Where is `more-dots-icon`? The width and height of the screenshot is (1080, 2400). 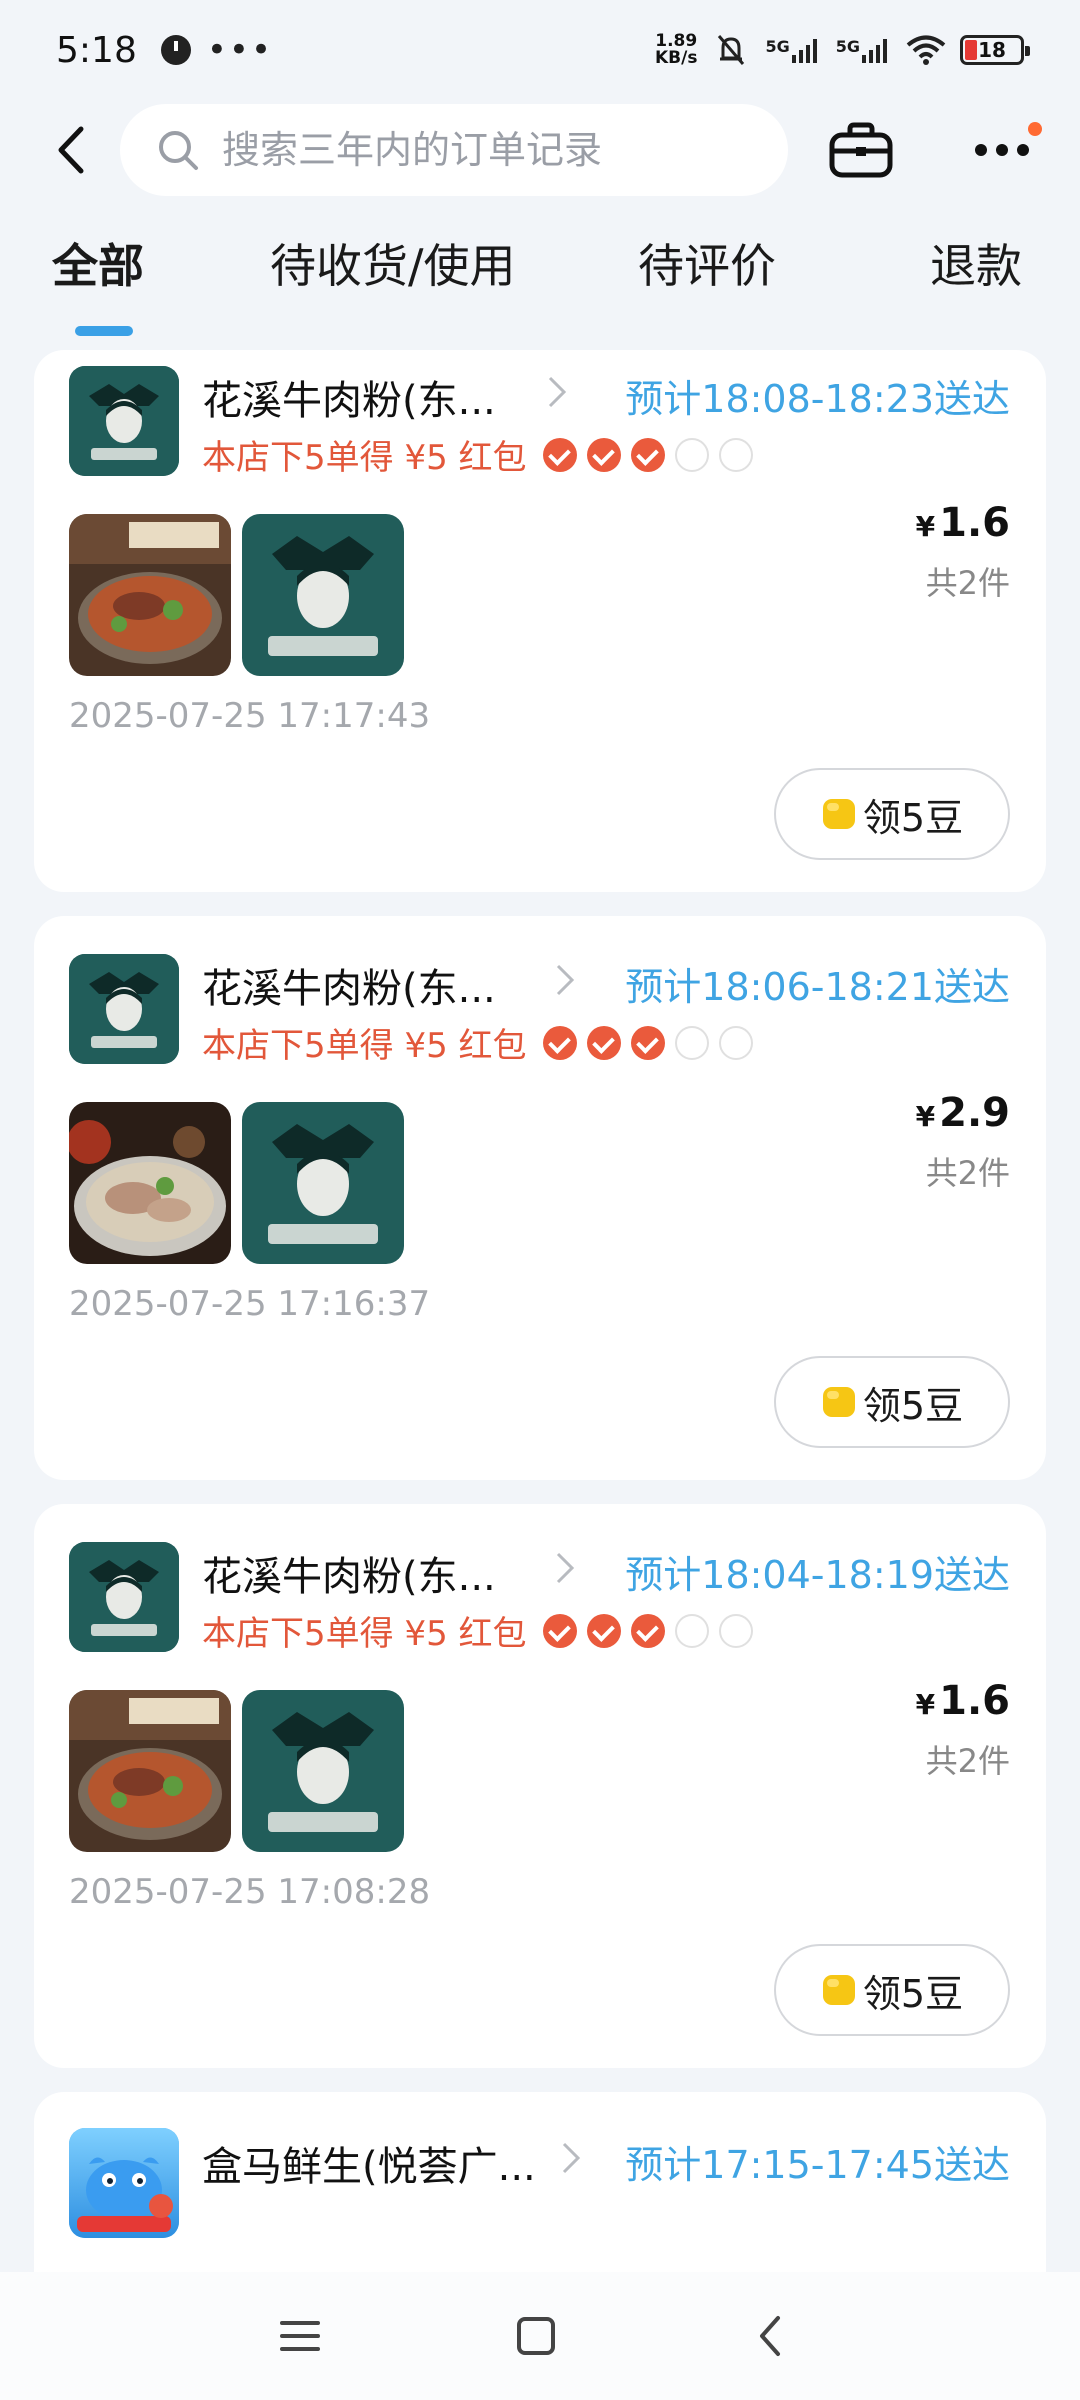 more-dots-icon is located at coordinates (1002, 150).